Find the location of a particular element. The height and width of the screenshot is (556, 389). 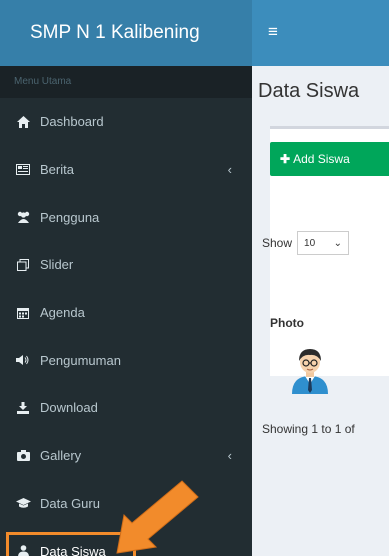

sidebar-item-label: Data Guru is located at coordinates (70, 503).